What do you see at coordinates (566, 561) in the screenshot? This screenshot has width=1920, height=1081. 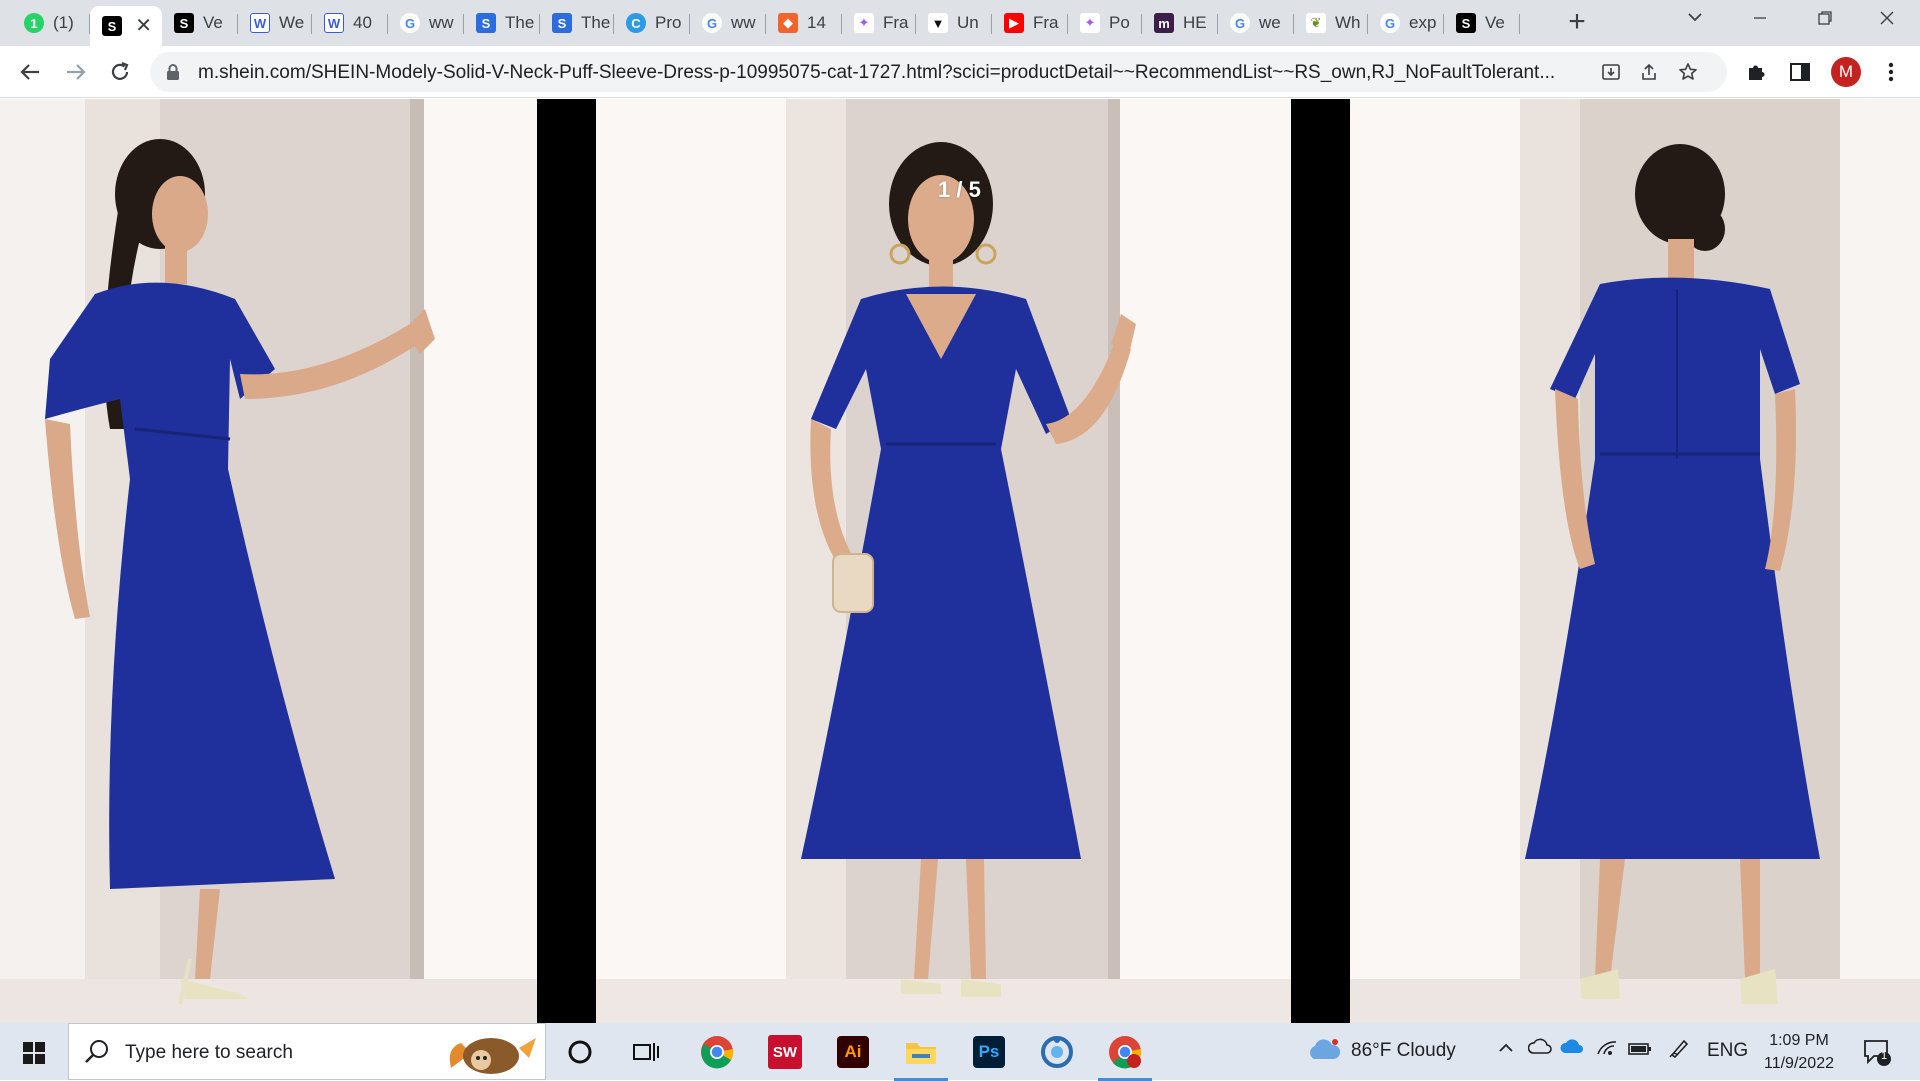 I see `gallery-divider-left` at bounding box center [566, 561].